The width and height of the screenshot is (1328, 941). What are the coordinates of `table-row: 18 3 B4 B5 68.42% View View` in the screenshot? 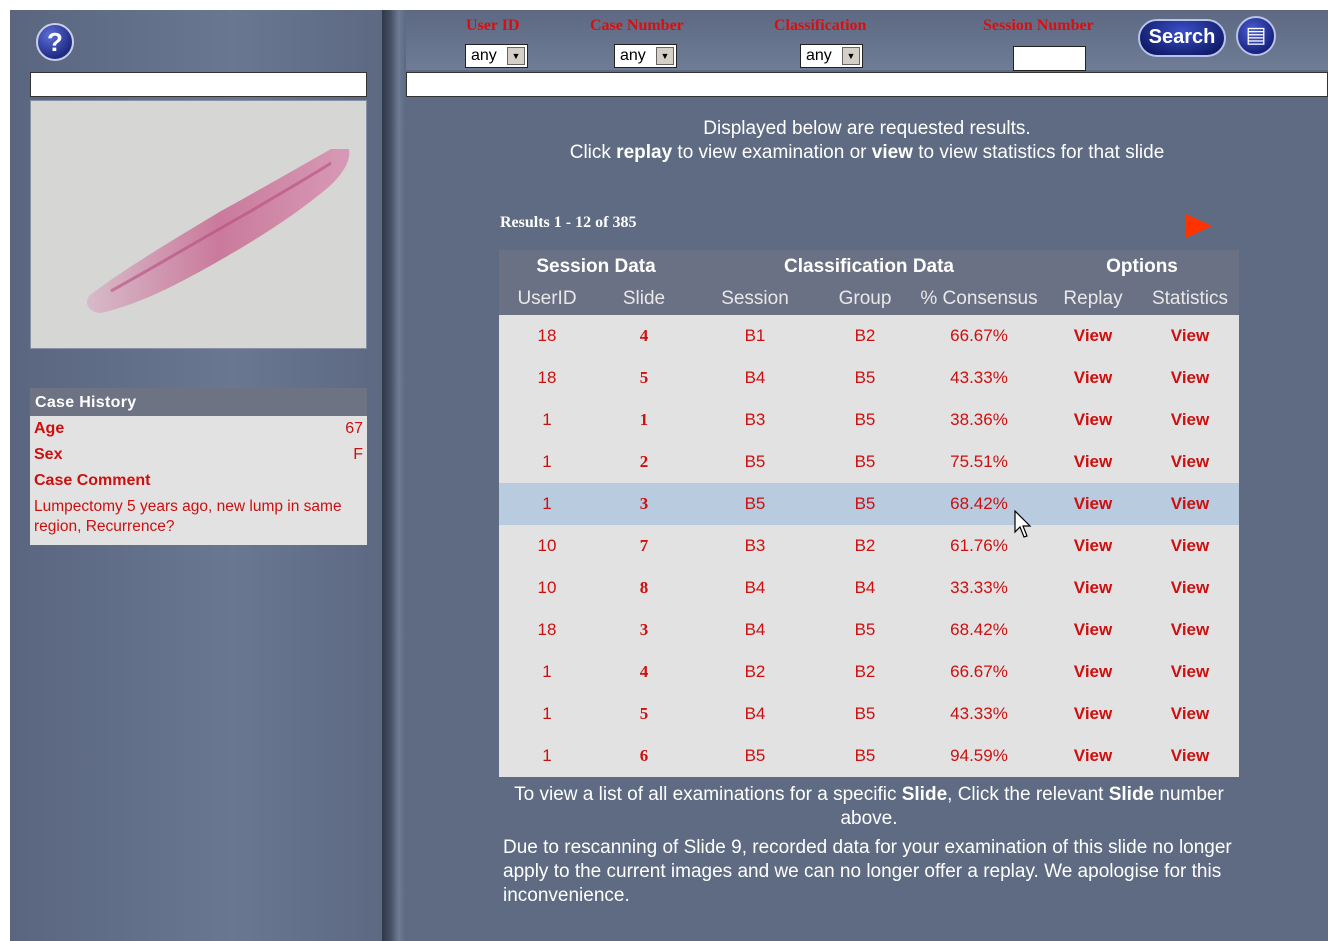 It's located at (869, 630).